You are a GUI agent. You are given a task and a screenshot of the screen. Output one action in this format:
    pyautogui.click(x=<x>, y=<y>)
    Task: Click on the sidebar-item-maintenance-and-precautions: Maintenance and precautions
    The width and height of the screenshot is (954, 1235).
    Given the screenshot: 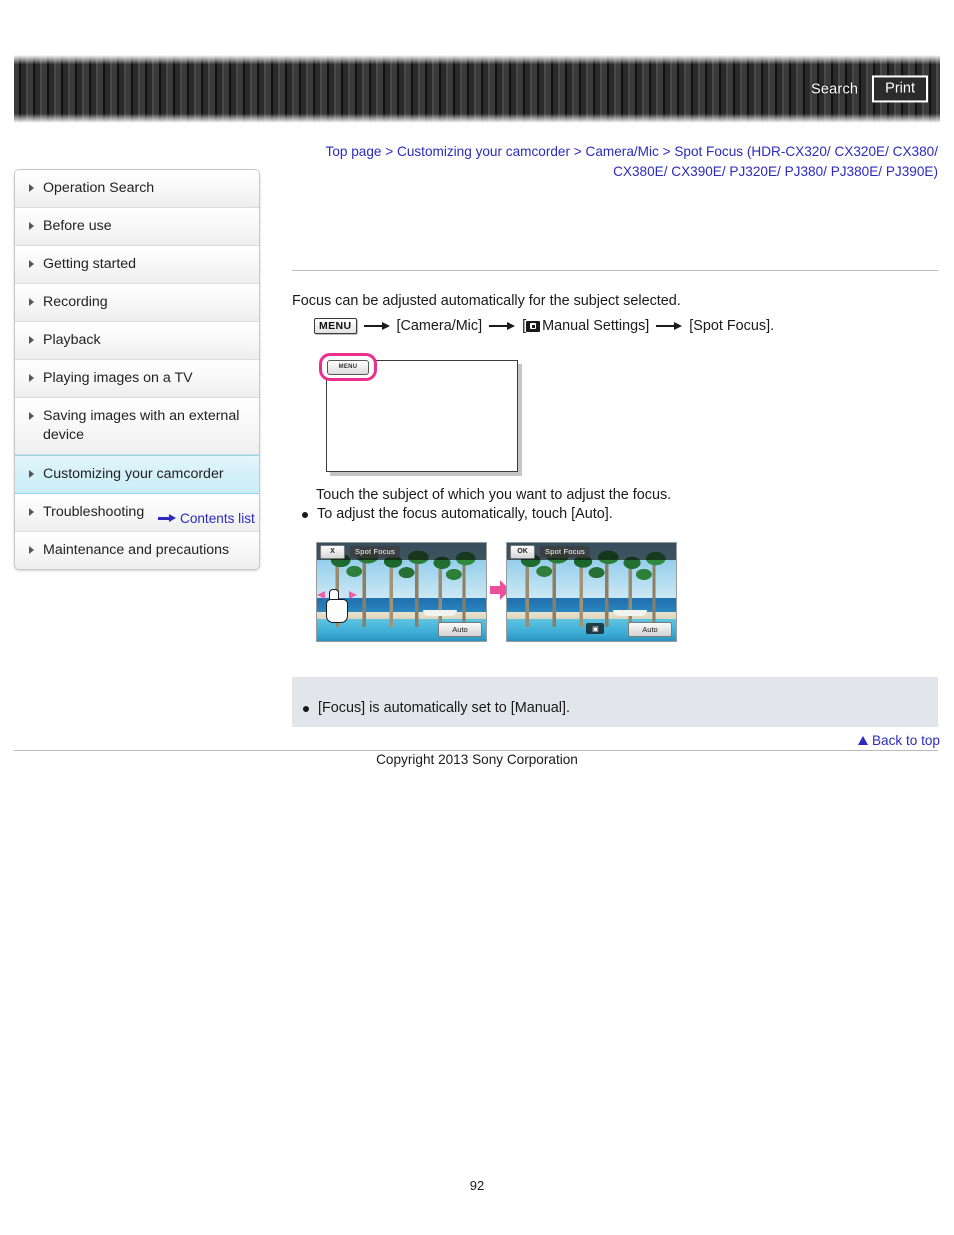 What is the action you would take?
    pyautogui.click(x=137, y=550)
    